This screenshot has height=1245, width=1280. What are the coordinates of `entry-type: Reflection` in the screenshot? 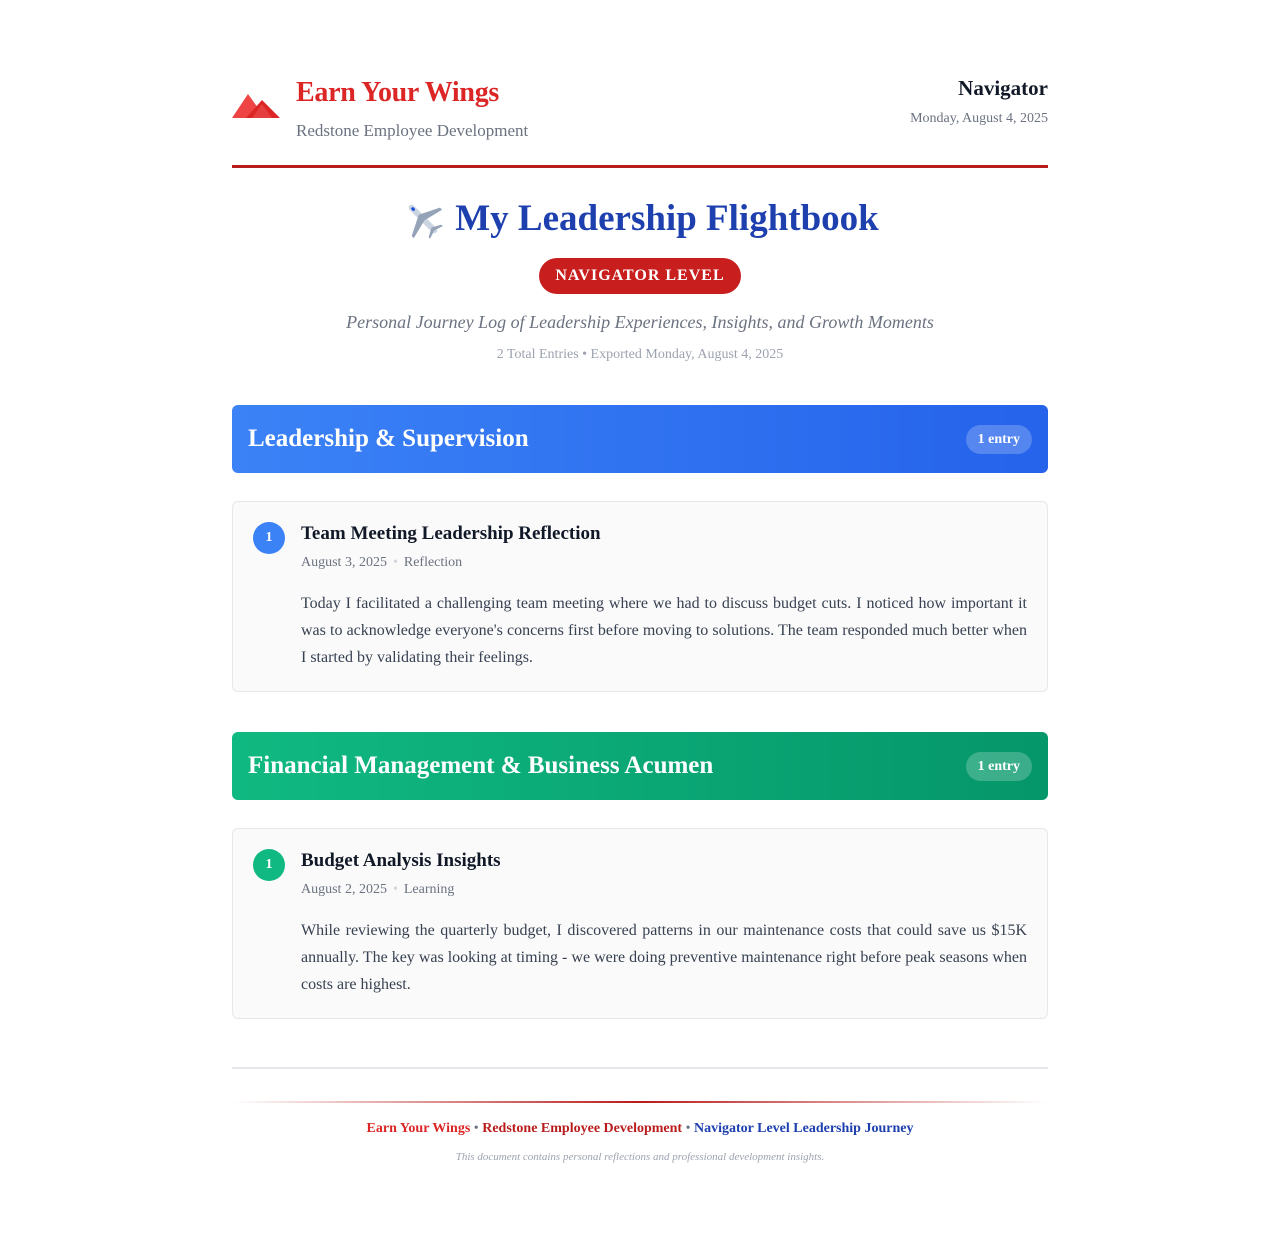 It's located at (433, 562).